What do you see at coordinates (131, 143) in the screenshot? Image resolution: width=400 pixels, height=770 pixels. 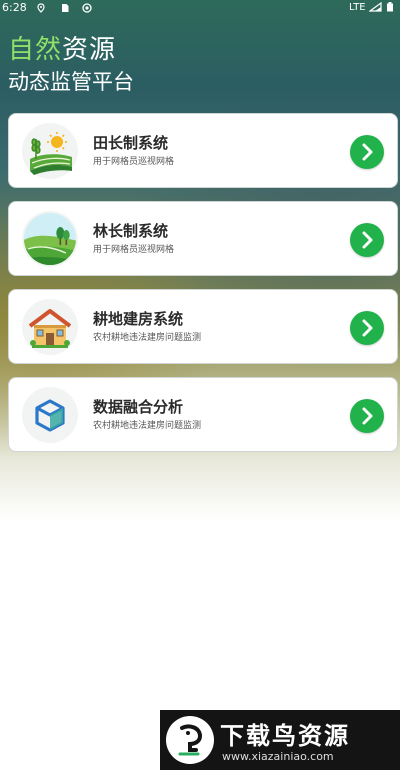 I see `card-title: 田长制系统` at bounding box center [131, 143].